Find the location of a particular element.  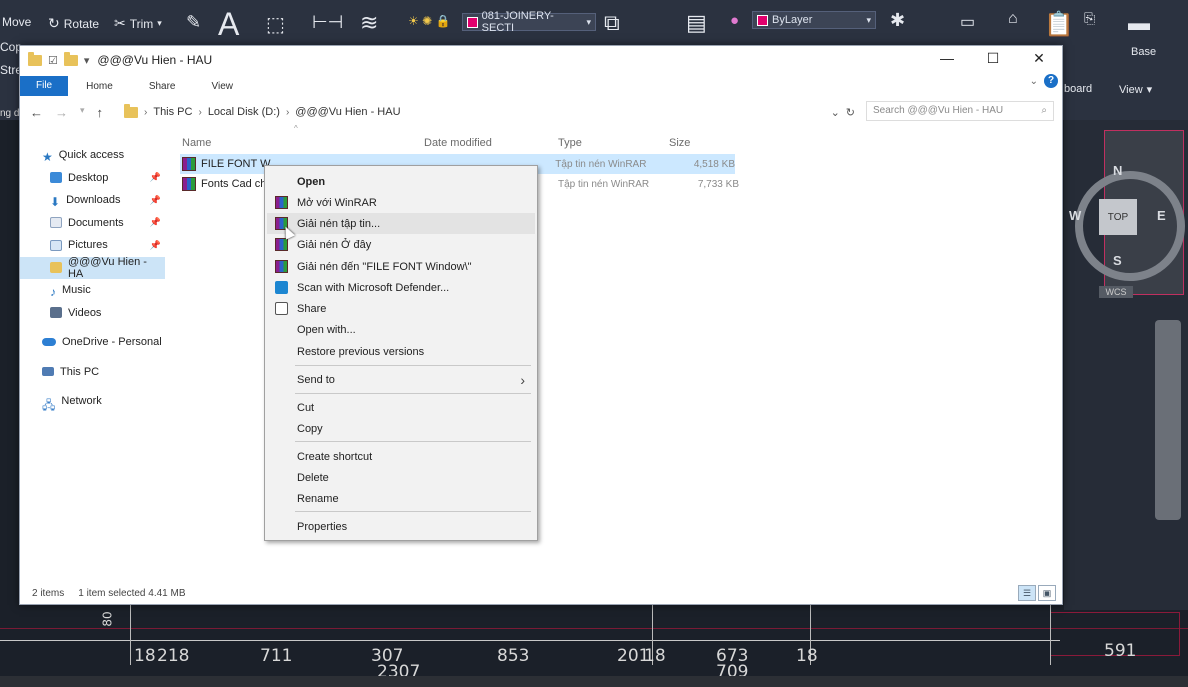

cad-text-icon: A is located at coordinates (228, 24).